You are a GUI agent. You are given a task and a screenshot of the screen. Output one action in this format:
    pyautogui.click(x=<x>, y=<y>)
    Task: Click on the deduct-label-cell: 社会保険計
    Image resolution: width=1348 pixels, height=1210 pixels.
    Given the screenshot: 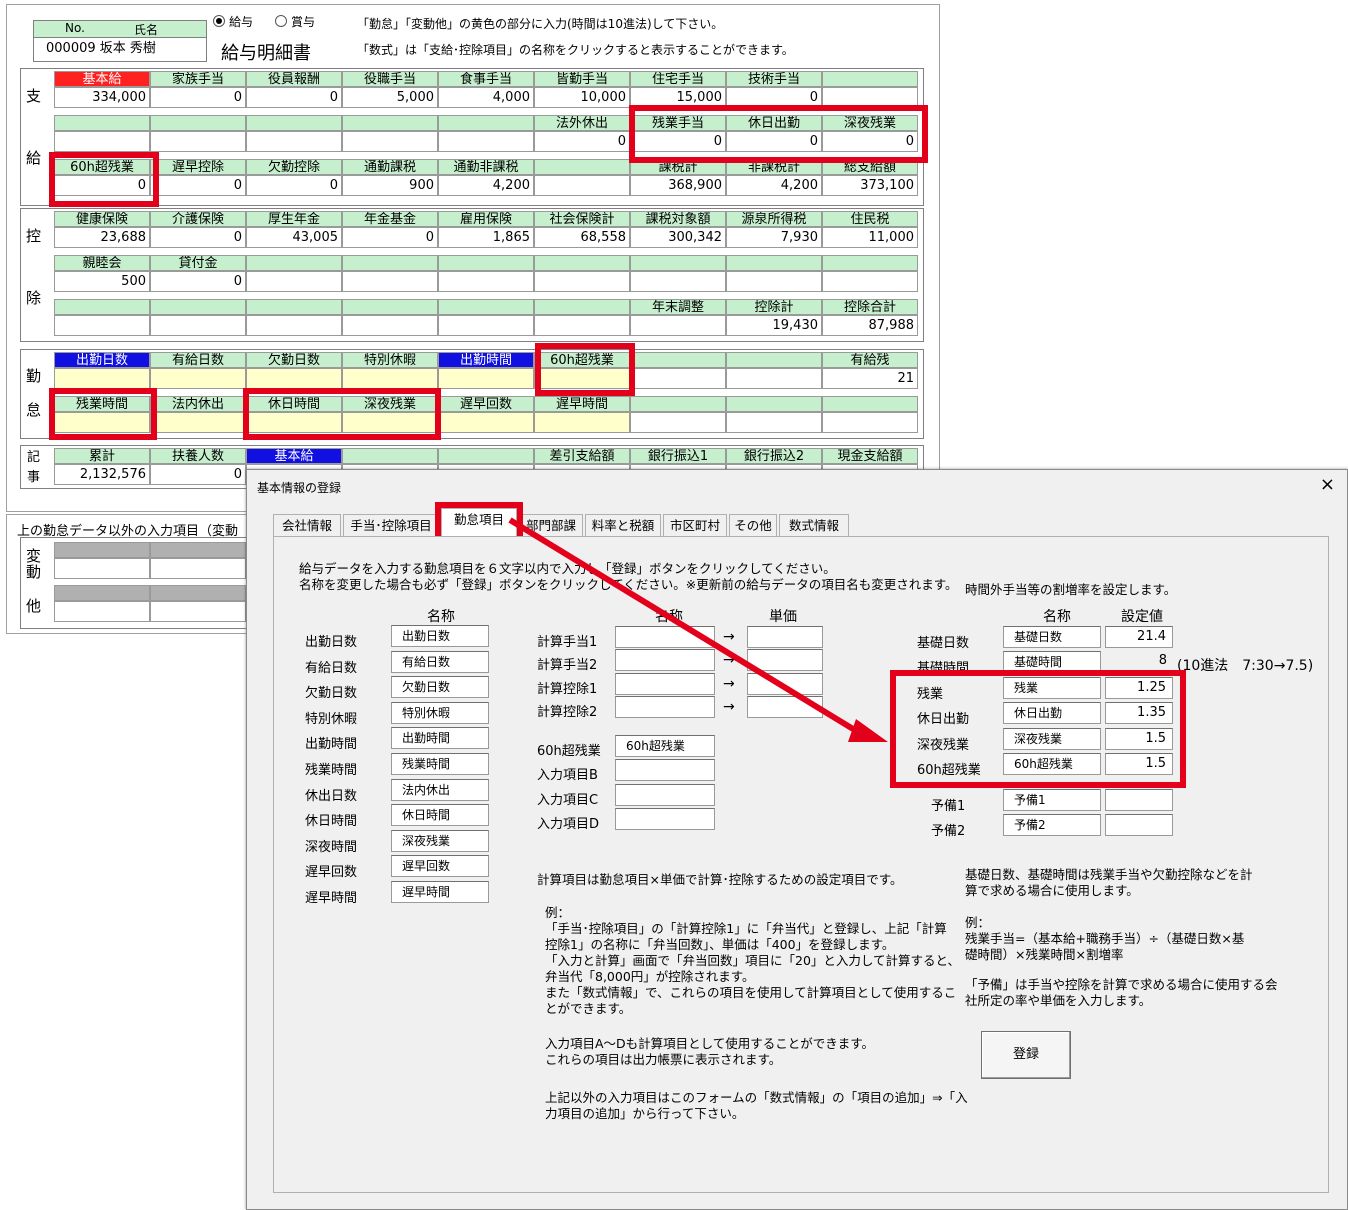 What is the action you would take?
    pyautogui.click(x=582, y=219)
    